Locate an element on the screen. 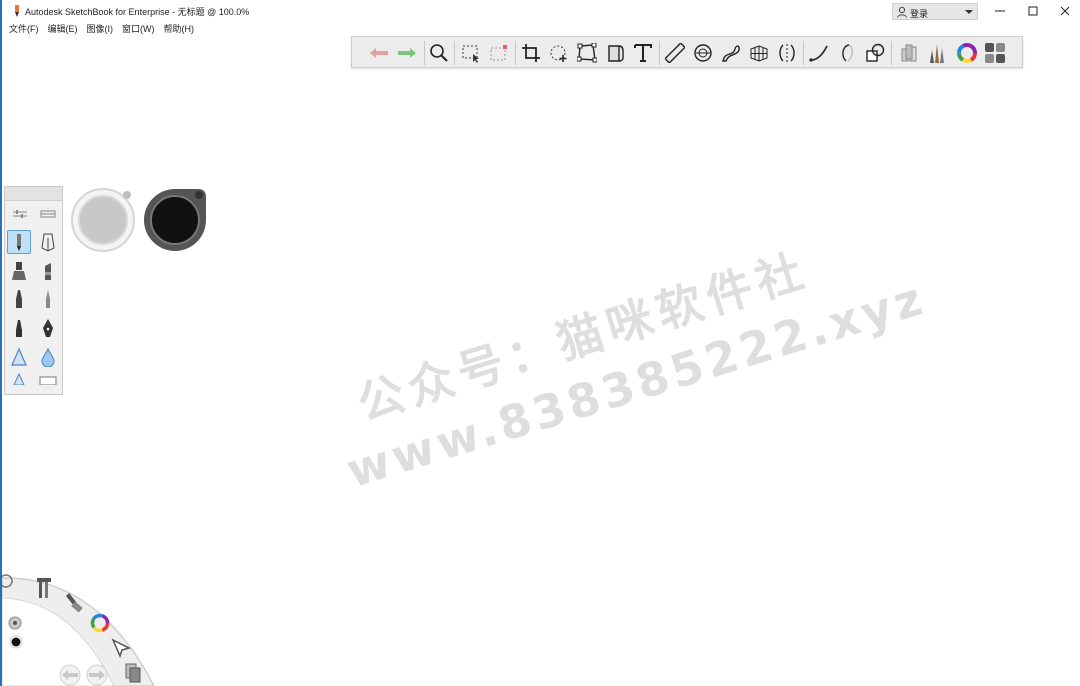 Image resolution: width=1080 pixels, height=686 pixels. zoom-icon is located at coordinates (439, 53).